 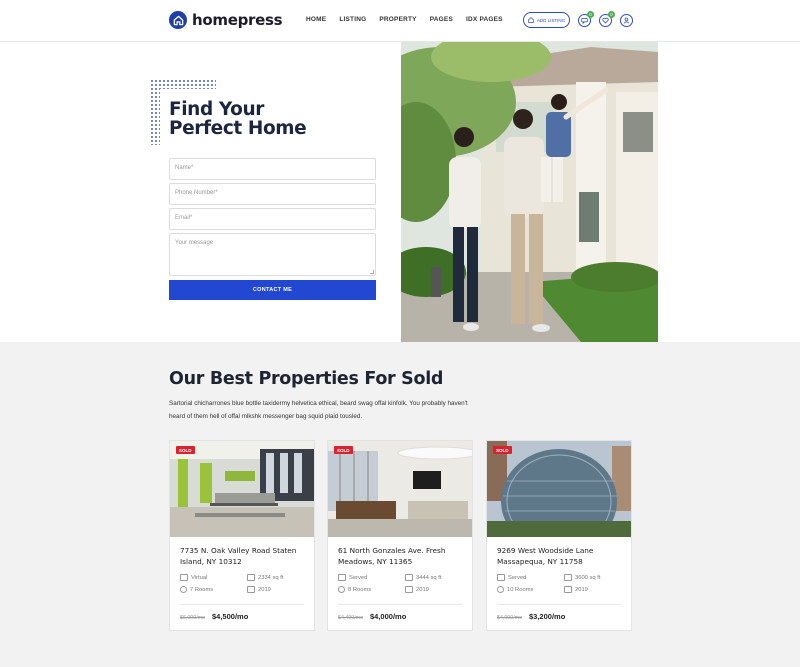 I want to click on message-textarea: Your message, so click(x=272, y=254).